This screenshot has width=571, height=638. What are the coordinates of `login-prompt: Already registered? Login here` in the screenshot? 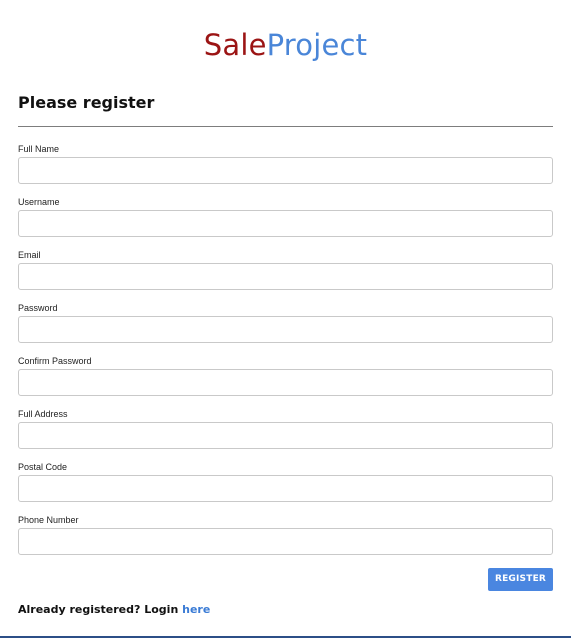 It's located at (114, 609).